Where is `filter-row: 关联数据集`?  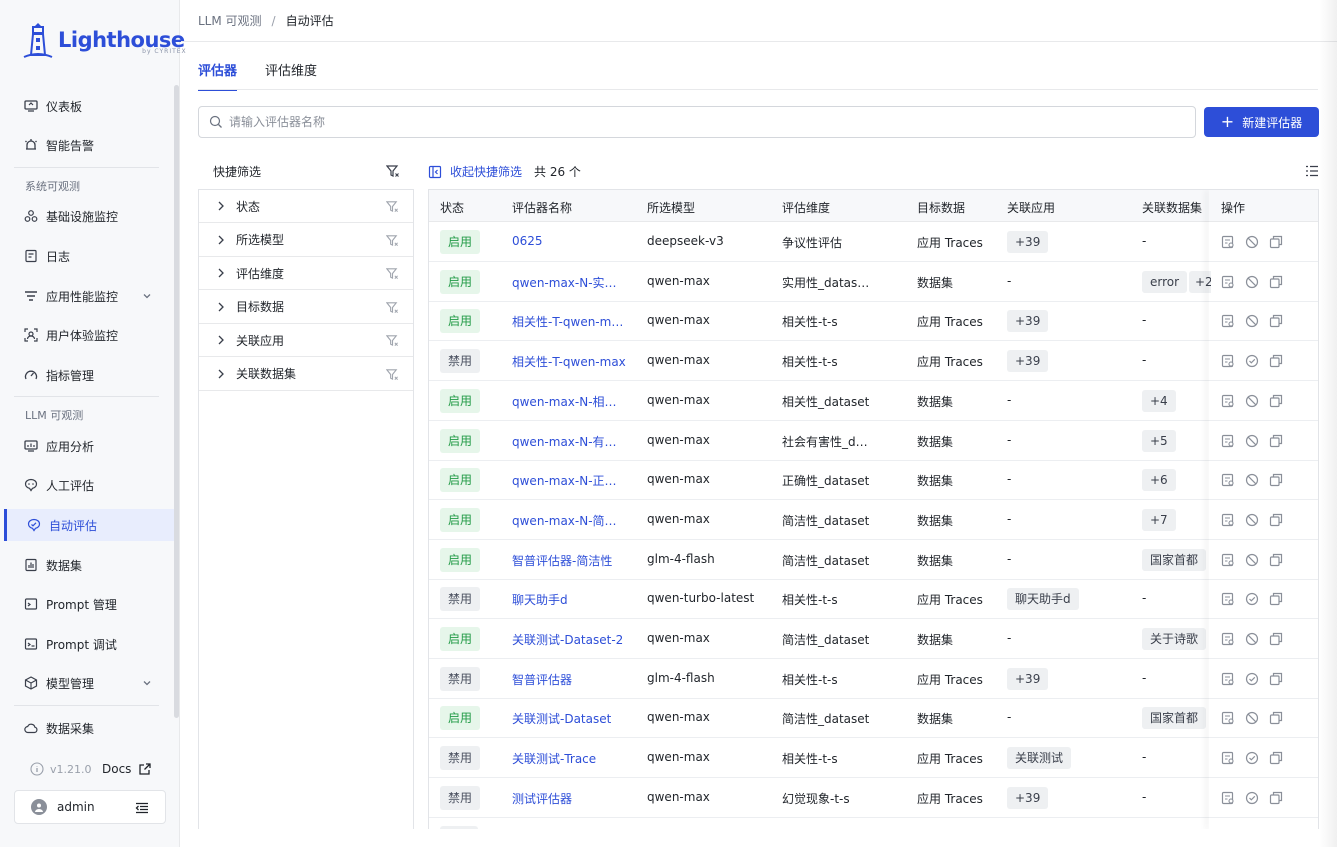 filter-row: 关联数据集 is located at coordinates (306, 374).